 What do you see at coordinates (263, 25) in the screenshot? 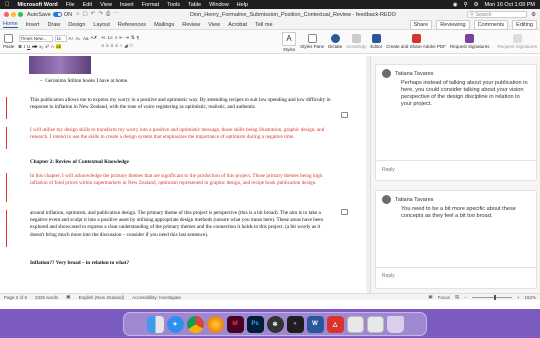
I see `tab-tell-me: Tell me` at bounding box center [263, 25].